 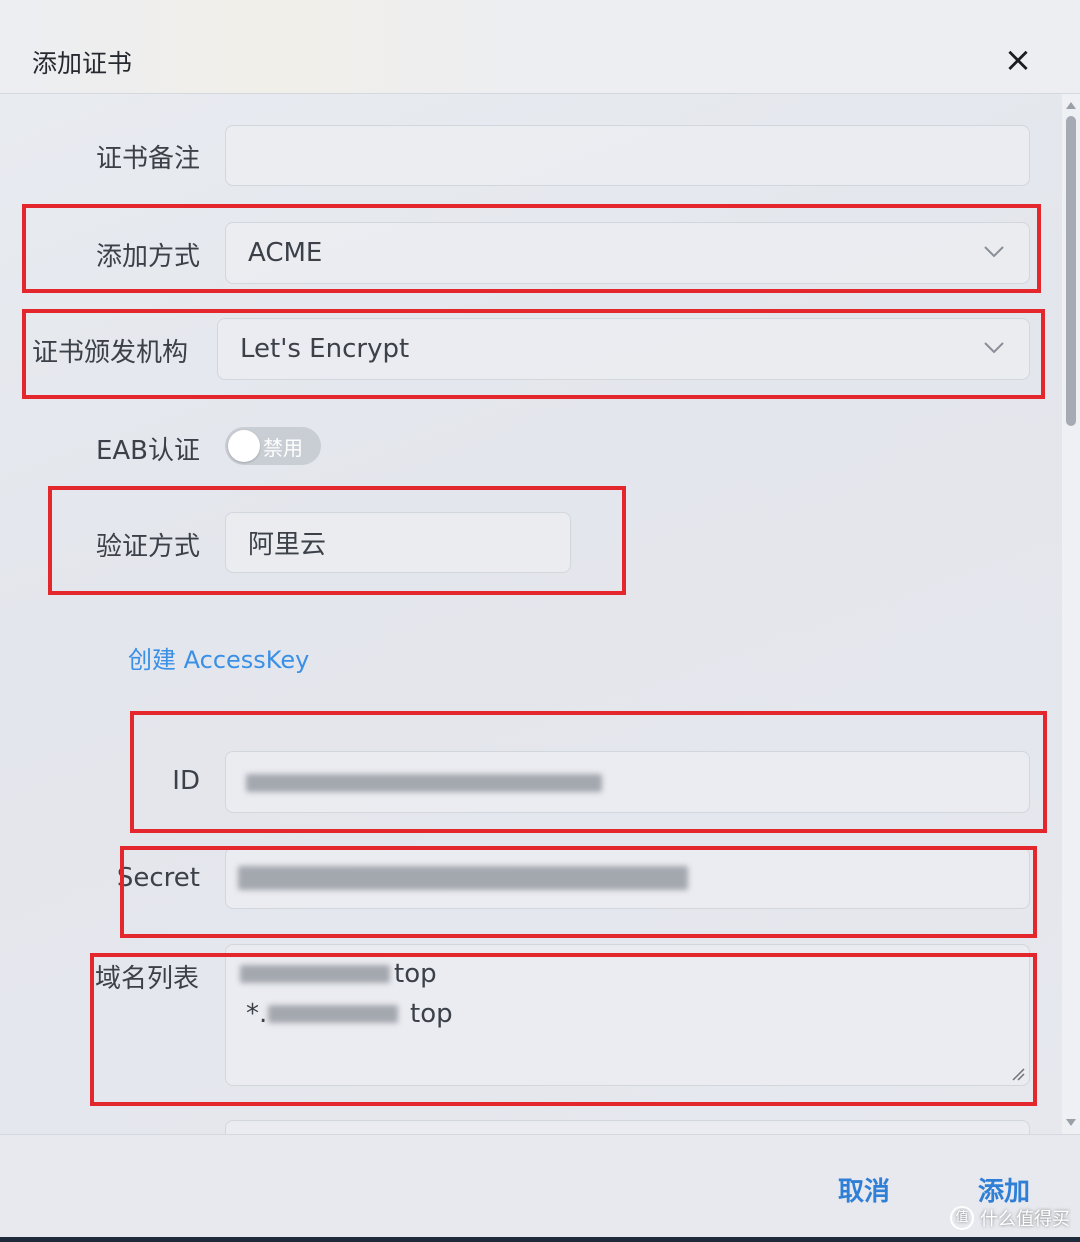 I want to click on secret-label: Secret, so click(x=158, y=878).